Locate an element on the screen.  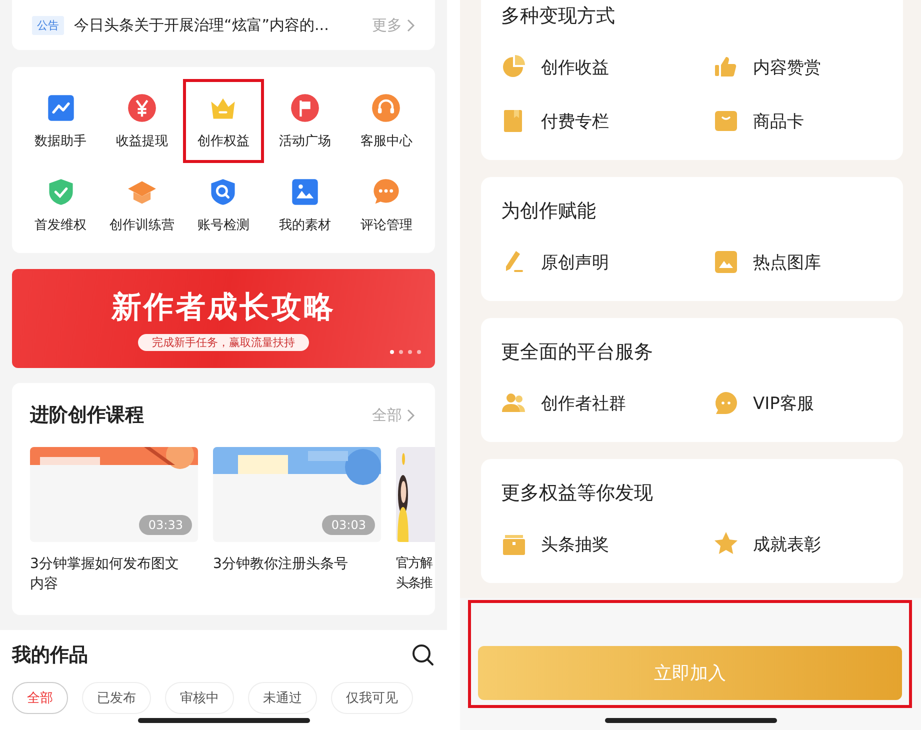
course-title: 官方解头条推 is located at coordinates (415, 574).